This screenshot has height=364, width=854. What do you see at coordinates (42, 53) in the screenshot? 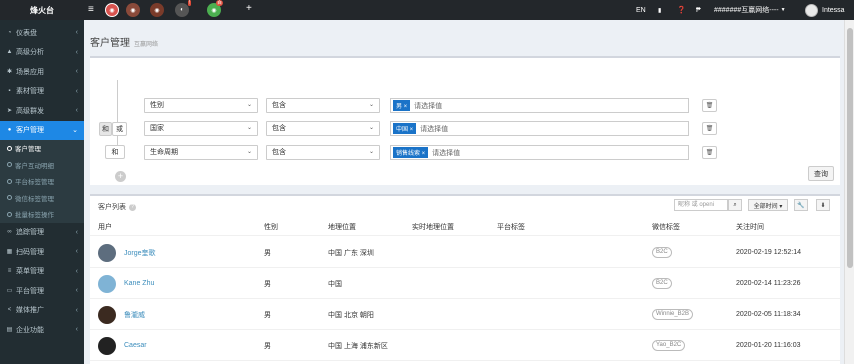
I see `sidebar-item-analytics: ▲ 高级分析 ‹` at bounding box center [42, 53].